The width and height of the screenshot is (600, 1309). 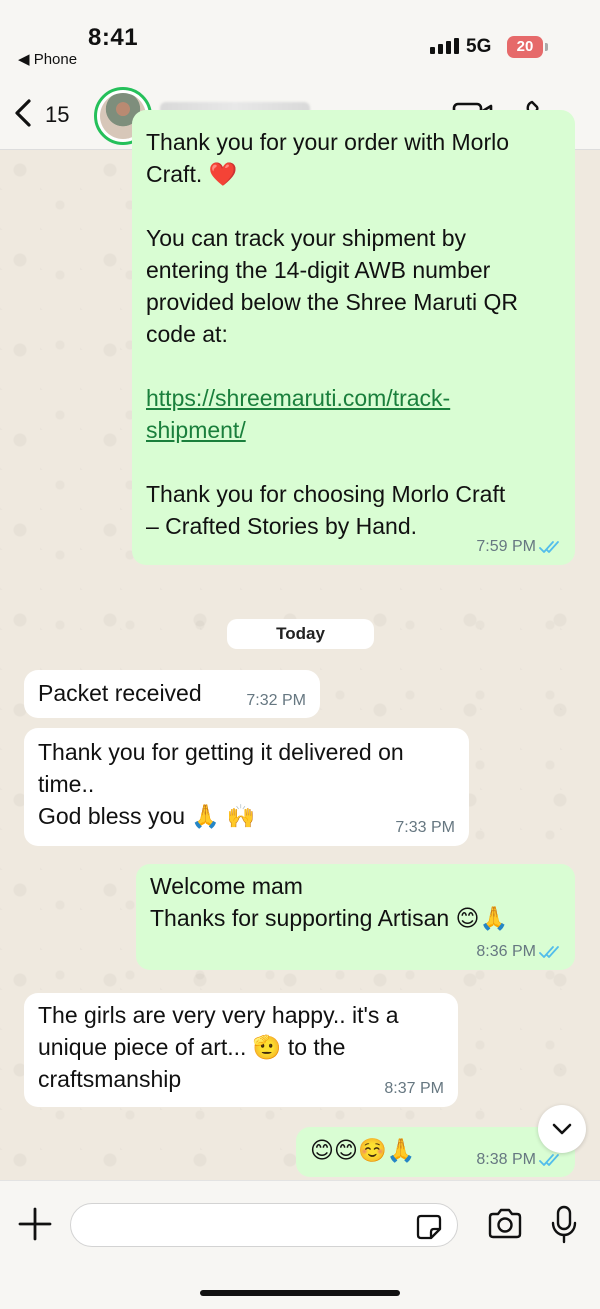 What do you see at coordinates (505, 1224) in the screenshot?
I see `camera-icon` at bounding box center [505, 1224].